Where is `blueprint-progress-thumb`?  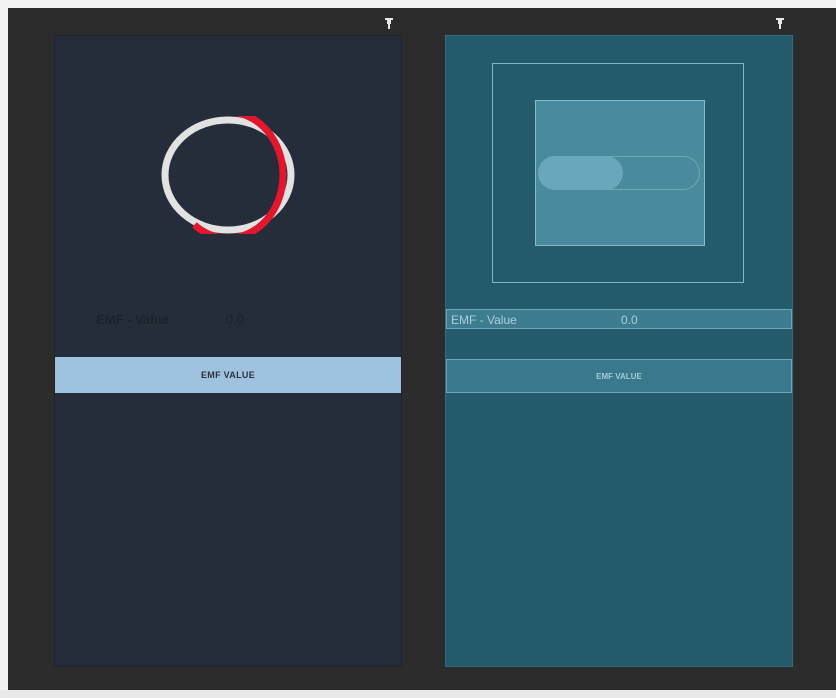 blueprint-progress-thumb is located at coordinates (581, 173).